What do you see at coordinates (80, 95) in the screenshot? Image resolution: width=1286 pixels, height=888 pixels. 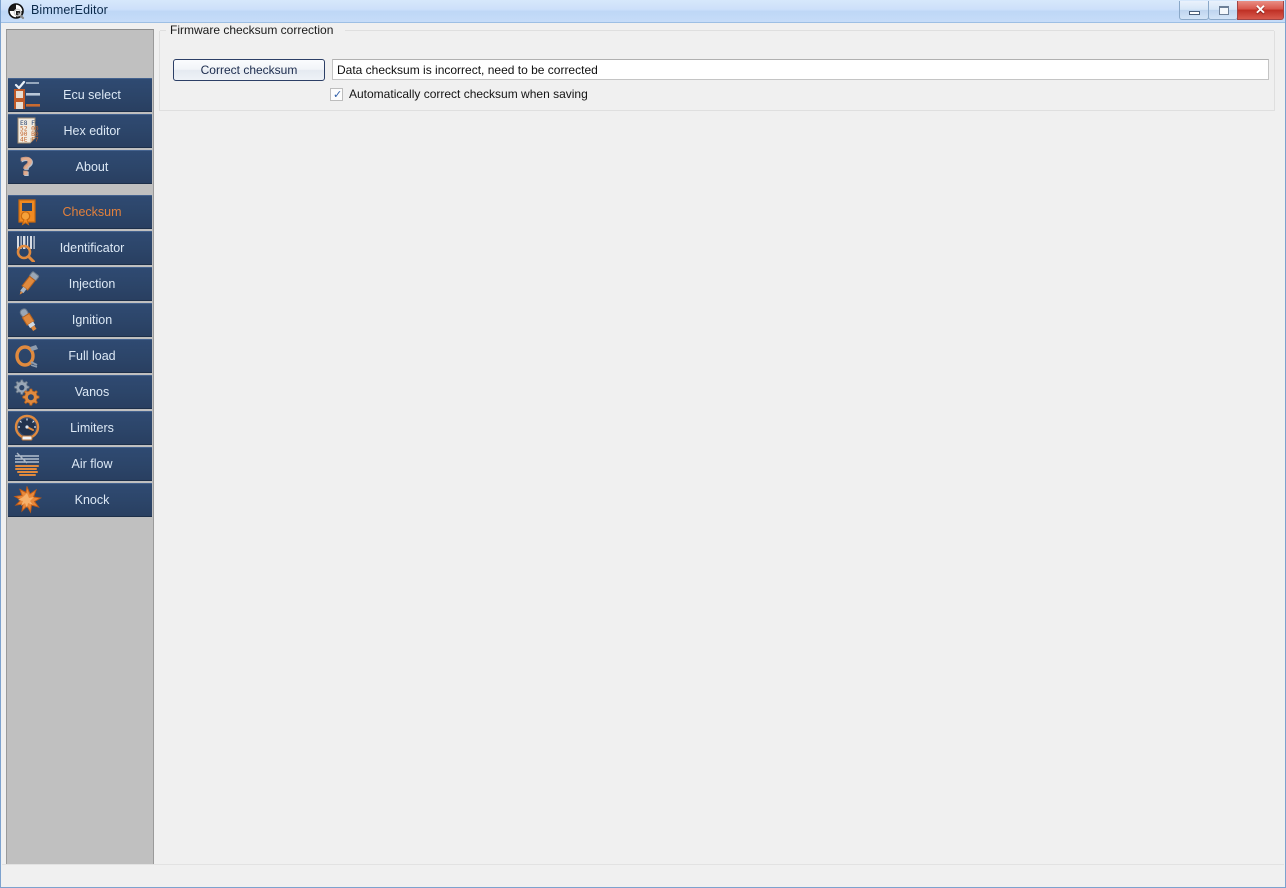 I see `sidebar-item-ecu-select: Ecu select` at bounding box center [80, 95].